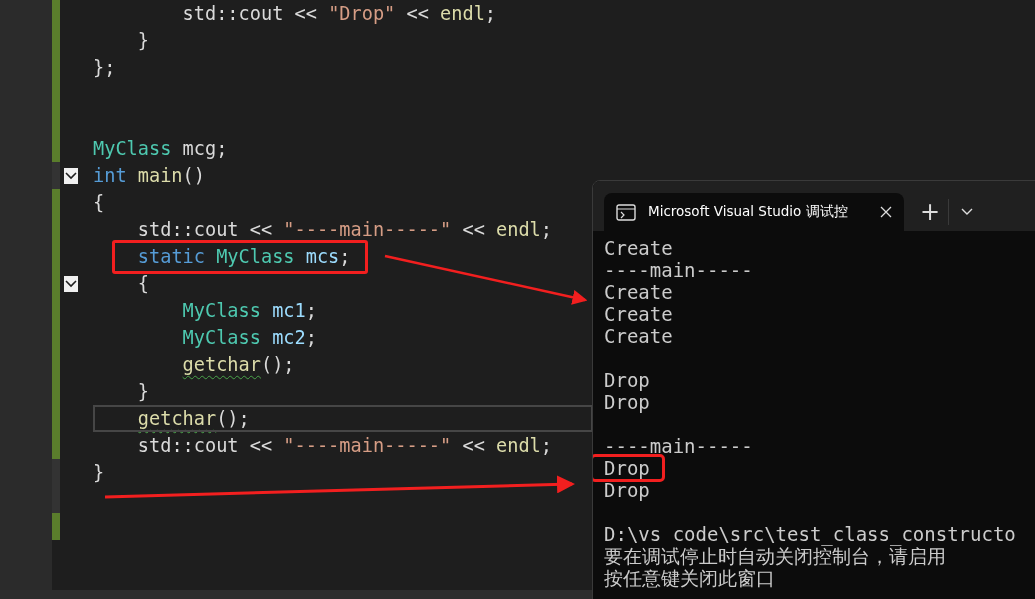 This screenshot has width=1035, height=599. I want to click on close-icon, so click(886, 212).